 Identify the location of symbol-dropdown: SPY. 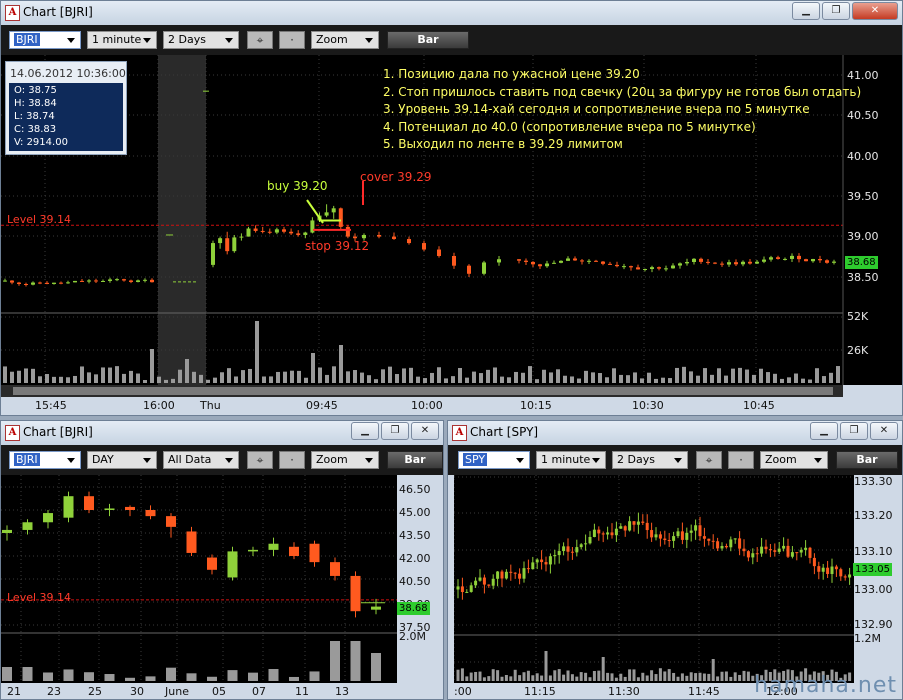
(494, 460).